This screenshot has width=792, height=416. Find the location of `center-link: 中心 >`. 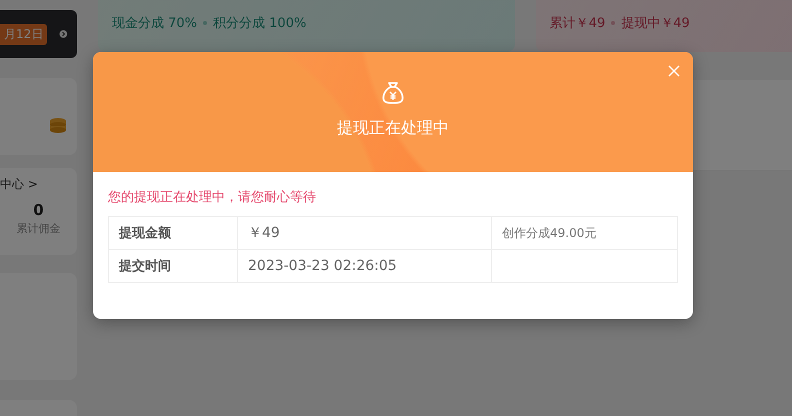

center-link: 中心 > is located at coordinates (19, 184).